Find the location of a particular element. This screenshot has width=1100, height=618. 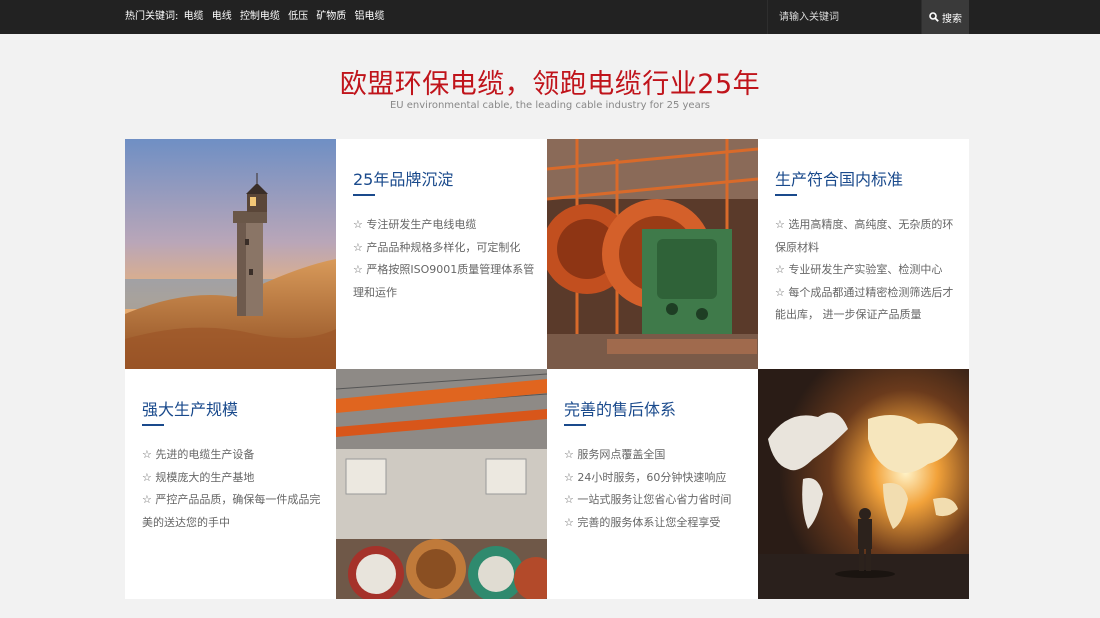

keyword-link: 低压 is located at coordinates (298, 16).